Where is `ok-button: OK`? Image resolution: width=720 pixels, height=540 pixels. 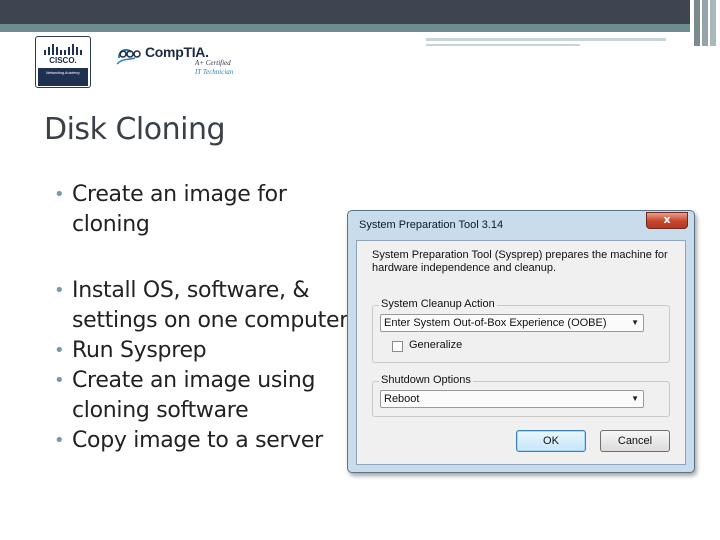
ok-button: OK is located at coordinates (551, 441).